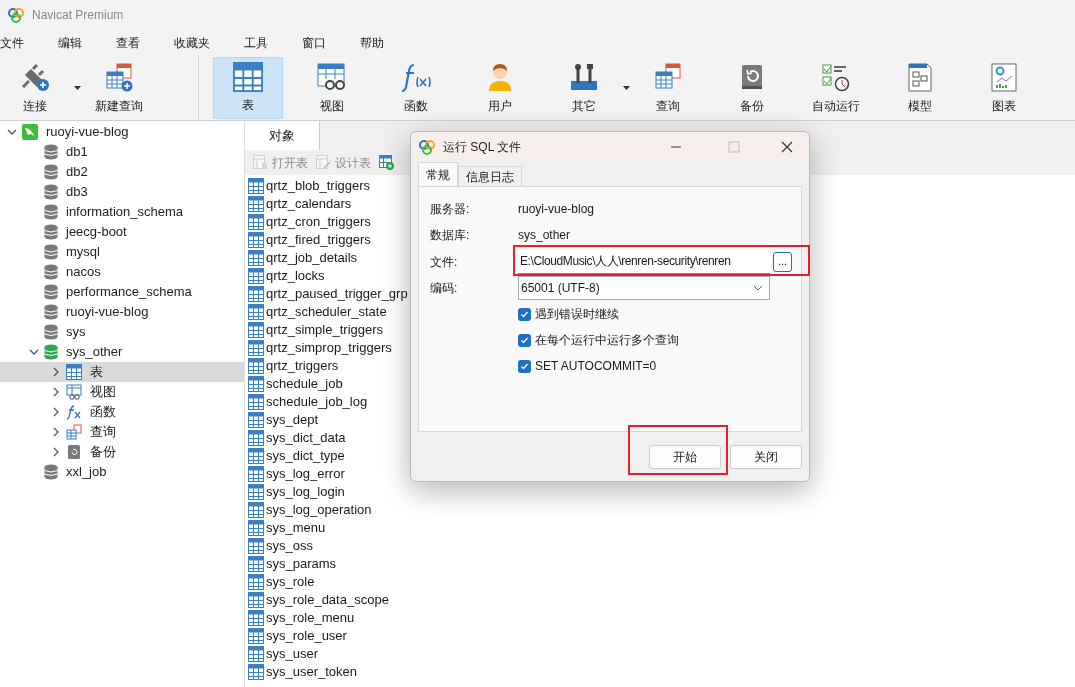 The image size is (1075, 687). I want to click on field-label: 服务器:, so click(450, 209).